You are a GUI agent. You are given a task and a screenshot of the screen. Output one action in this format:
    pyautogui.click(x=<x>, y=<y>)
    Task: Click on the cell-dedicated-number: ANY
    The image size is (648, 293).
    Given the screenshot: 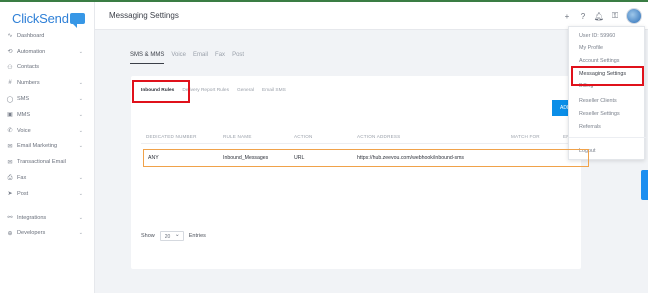 What is the action you would take?
    pyautogui.click(x=153, y=158)
    